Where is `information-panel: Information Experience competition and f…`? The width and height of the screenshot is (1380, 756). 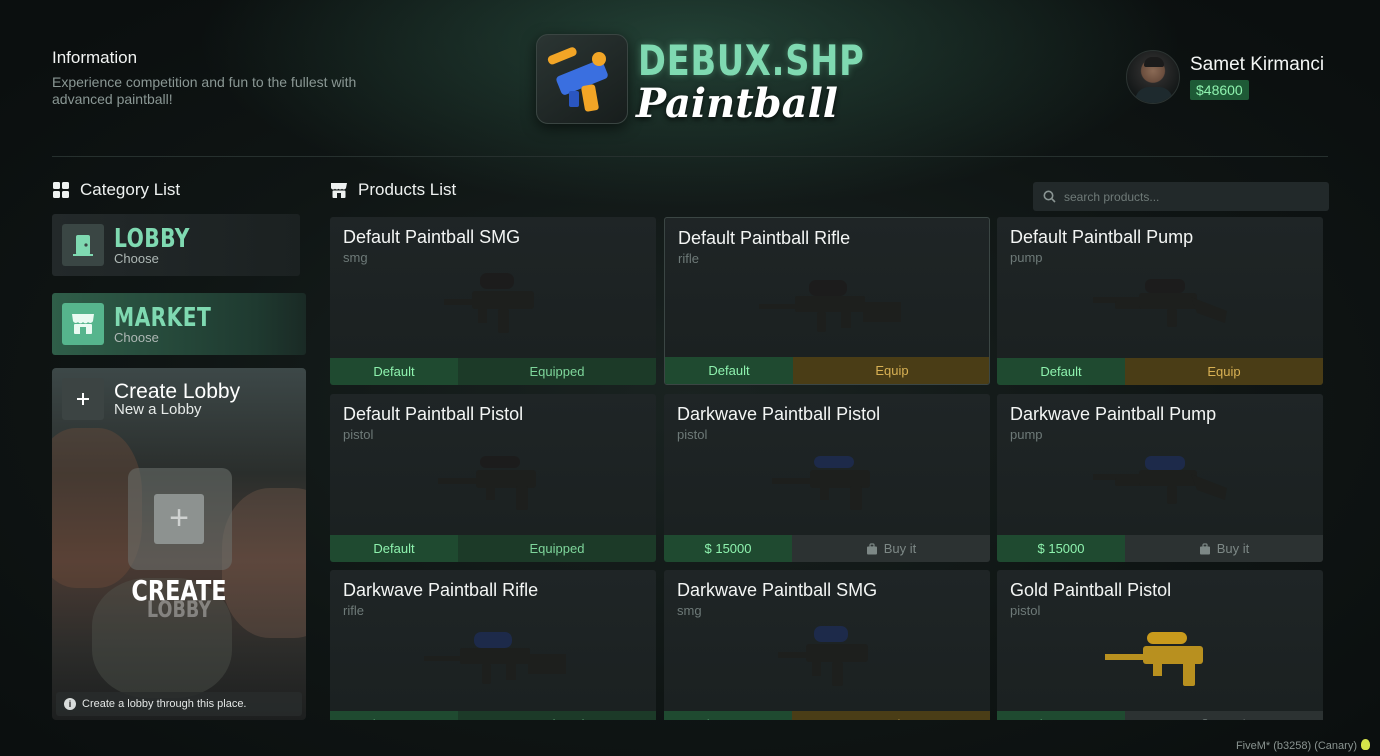
information-panel: Information Experience competition and f… is located at coordinates (232, 78).